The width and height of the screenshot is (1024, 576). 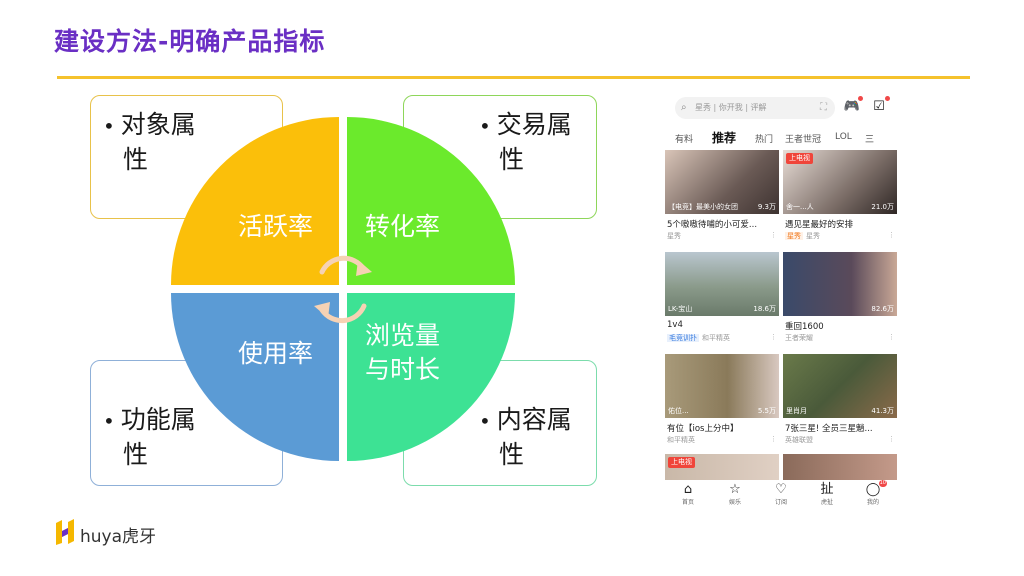 I want to click on channel-tabs: 有料 推荐 热门 王者世冠 LOL 三, so click(x=781, y=138).